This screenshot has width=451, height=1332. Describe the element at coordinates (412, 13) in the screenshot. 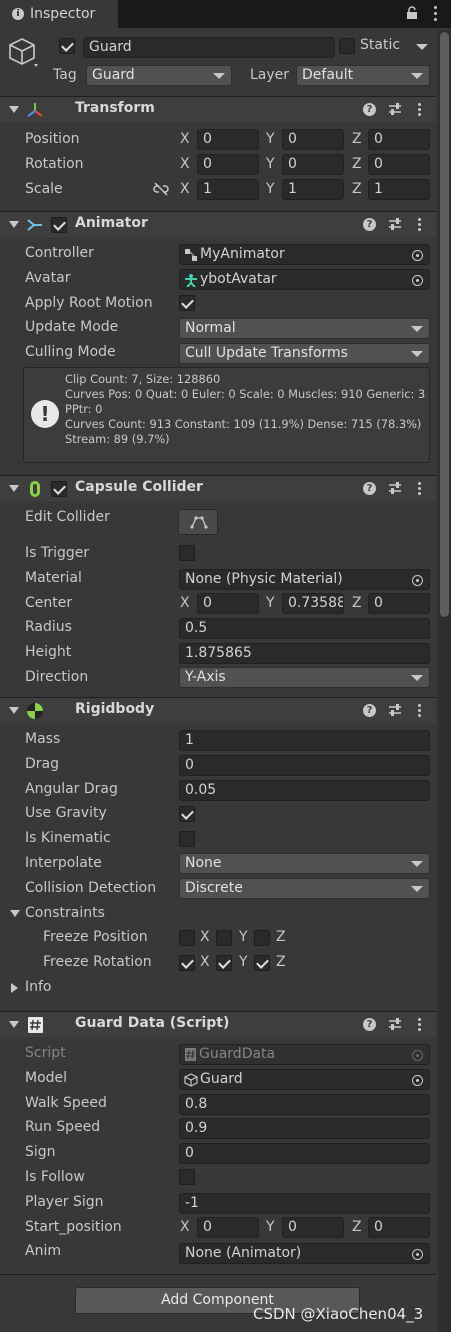

I see `lock-icon` at that location.